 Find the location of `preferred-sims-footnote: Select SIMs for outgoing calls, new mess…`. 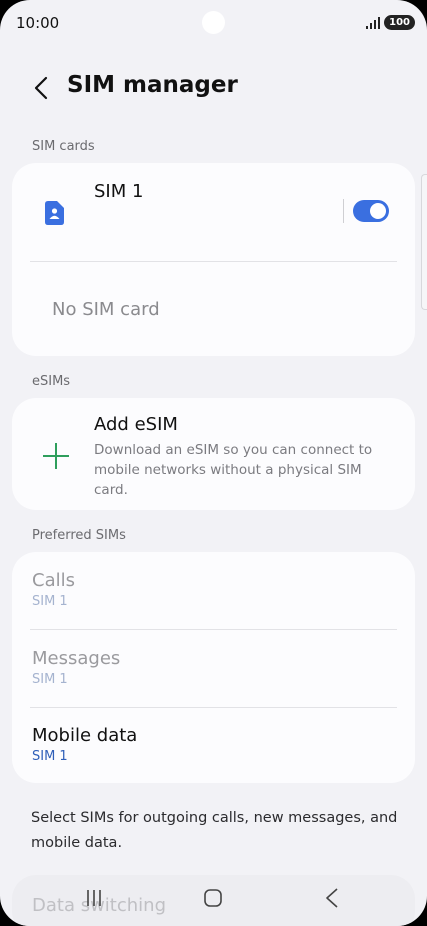

preferred-sims-footnote: Select SIMs for outgoing calls, new mess… is located at coordinates (214, 830).